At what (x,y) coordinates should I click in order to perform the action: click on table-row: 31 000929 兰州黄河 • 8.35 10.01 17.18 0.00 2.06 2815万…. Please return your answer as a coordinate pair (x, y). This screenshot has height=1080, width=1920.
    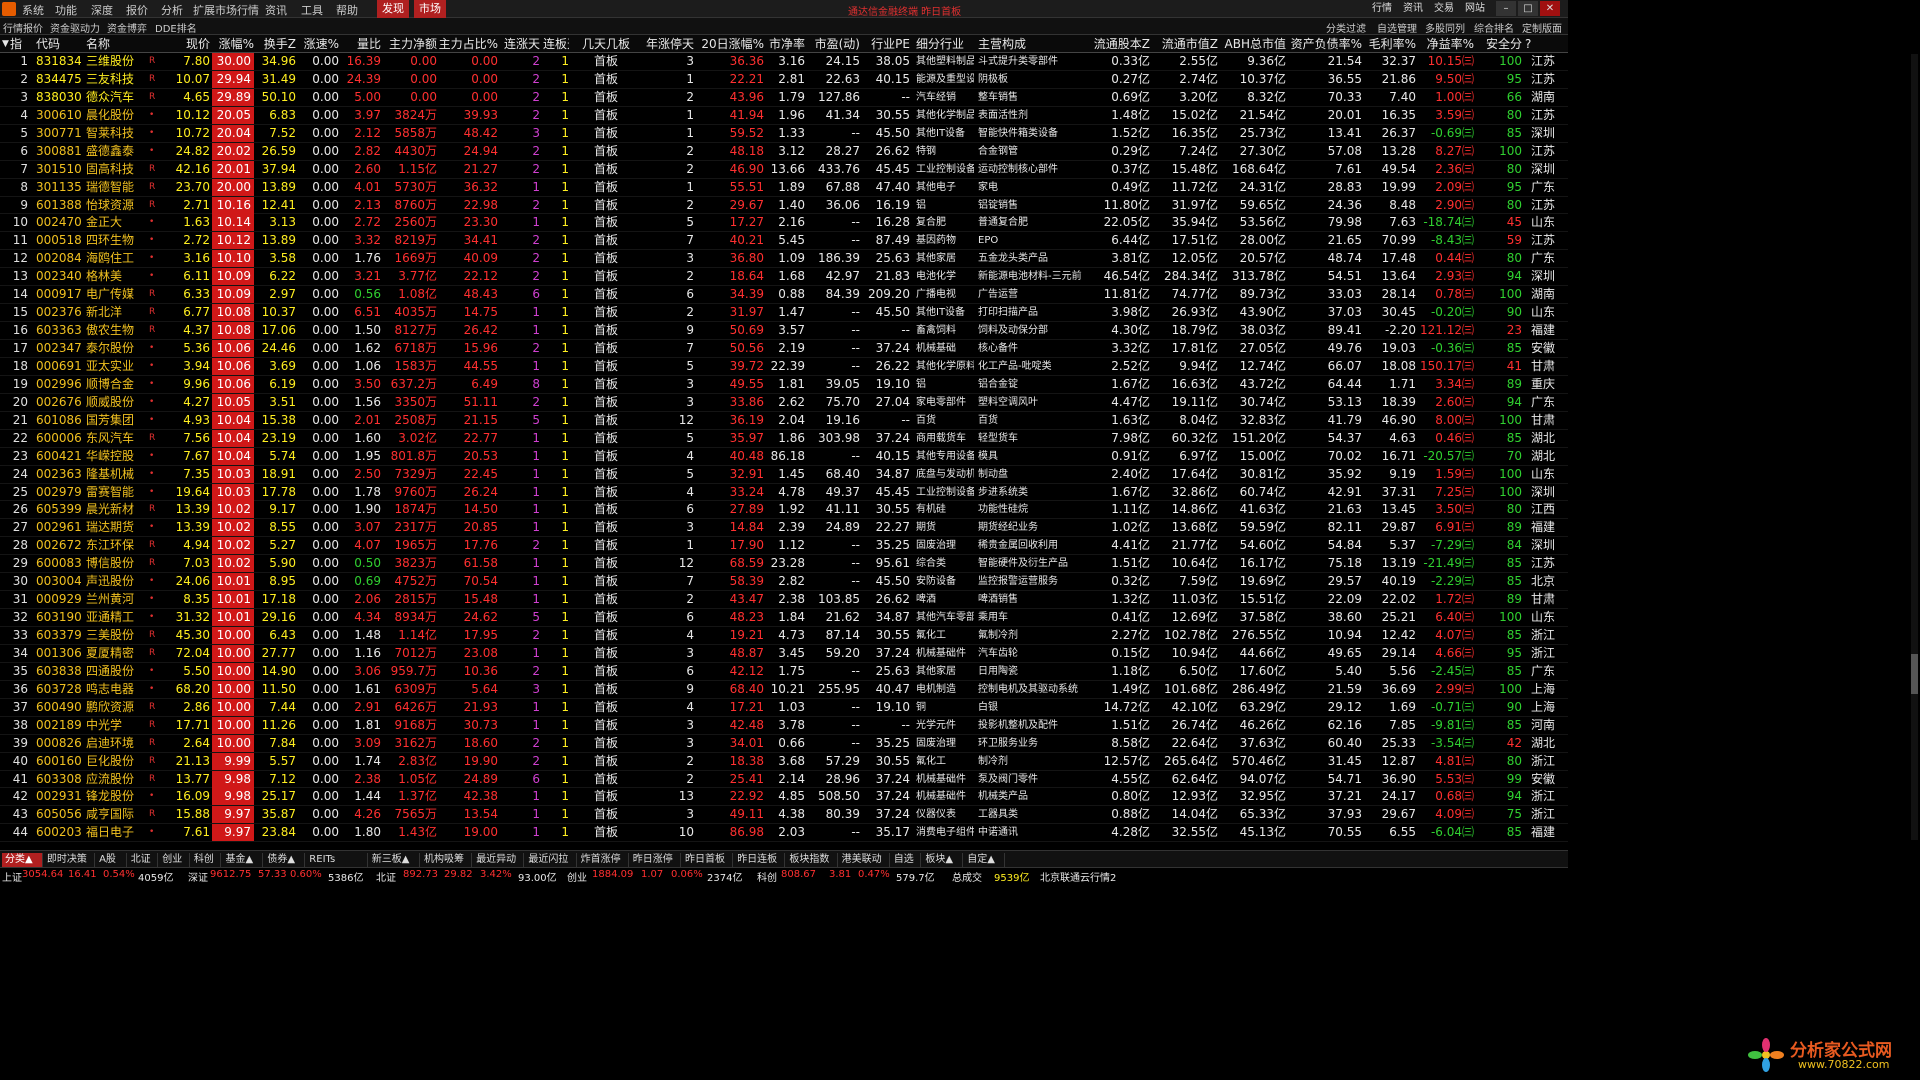
    Looking at the image, I should click on (784, 600).